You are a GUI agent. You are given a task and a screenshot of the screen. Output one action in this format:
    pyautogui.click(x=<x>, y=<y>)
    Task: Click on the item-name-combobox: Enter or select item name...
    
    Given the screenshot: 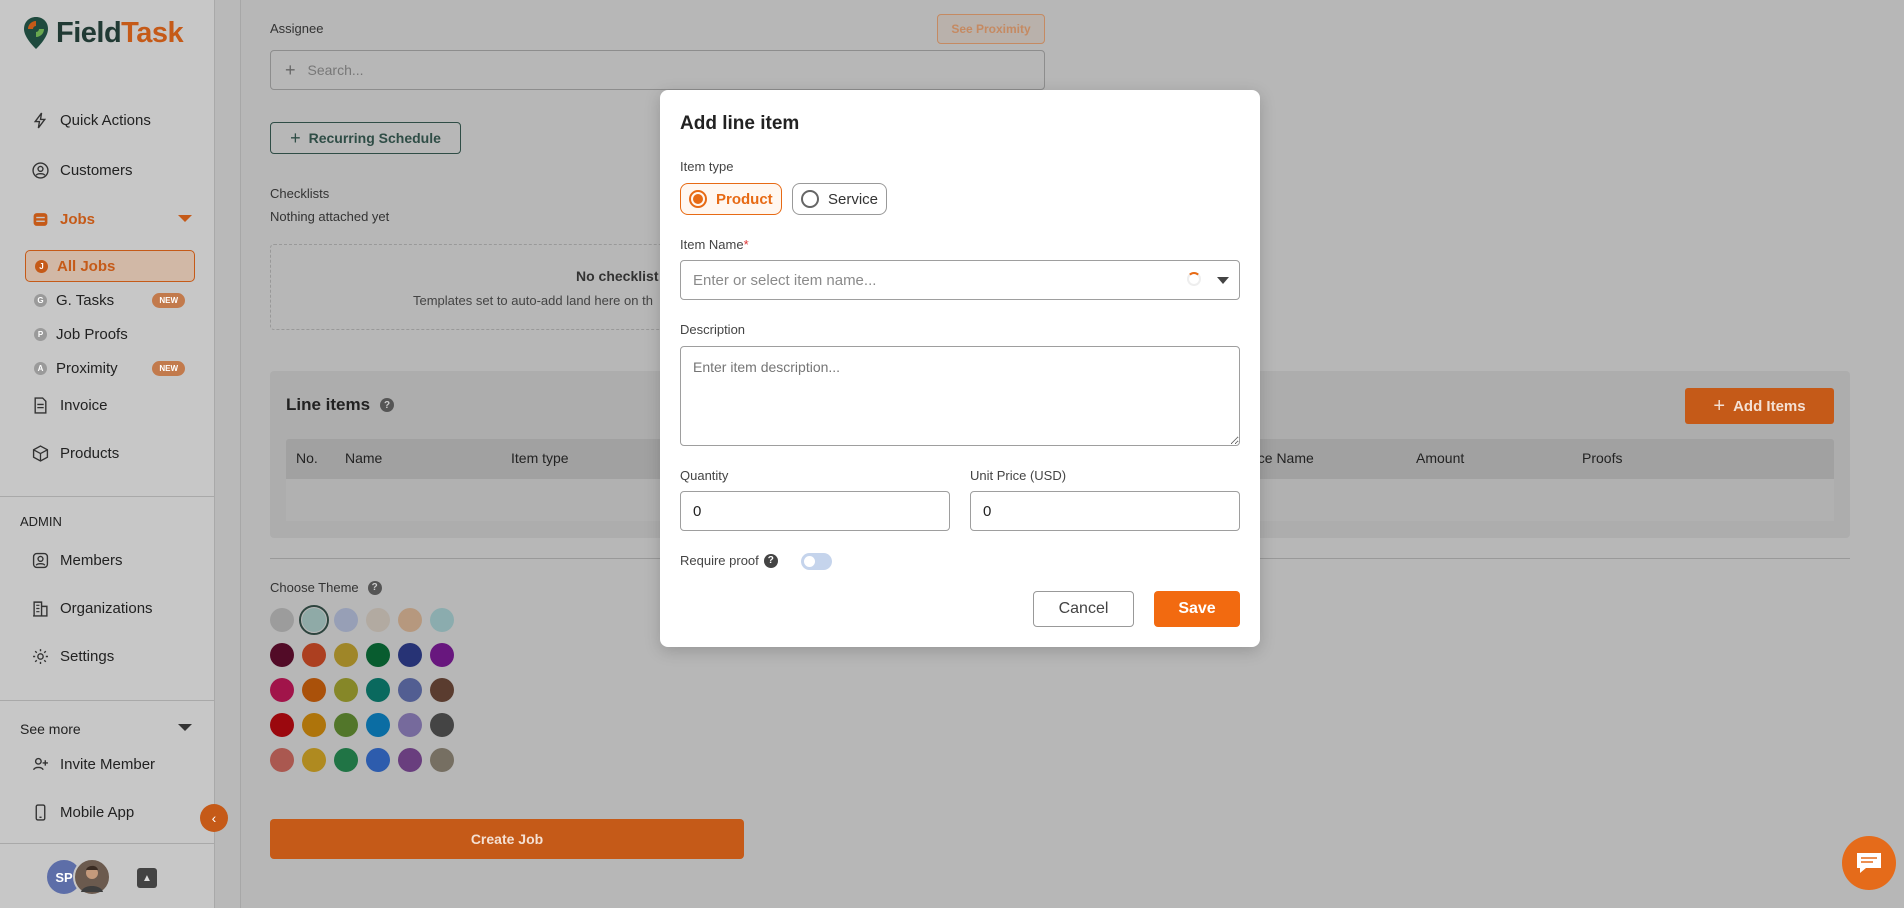 What is the action you would take?
    pyautogui.click(x=960, y=280)
    